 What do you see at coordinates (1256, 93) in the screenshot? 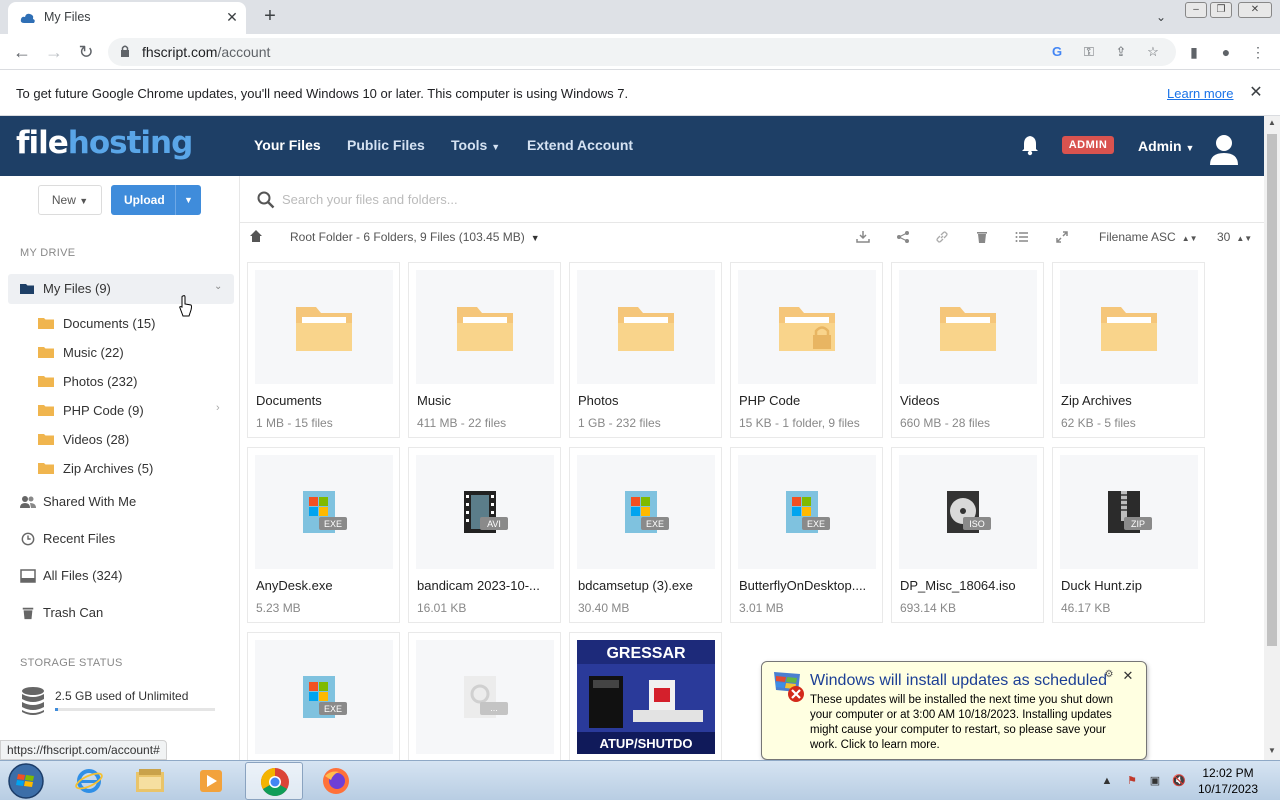
I see `close-infobar-icon: ✕` at bounding box center [1256, 93].